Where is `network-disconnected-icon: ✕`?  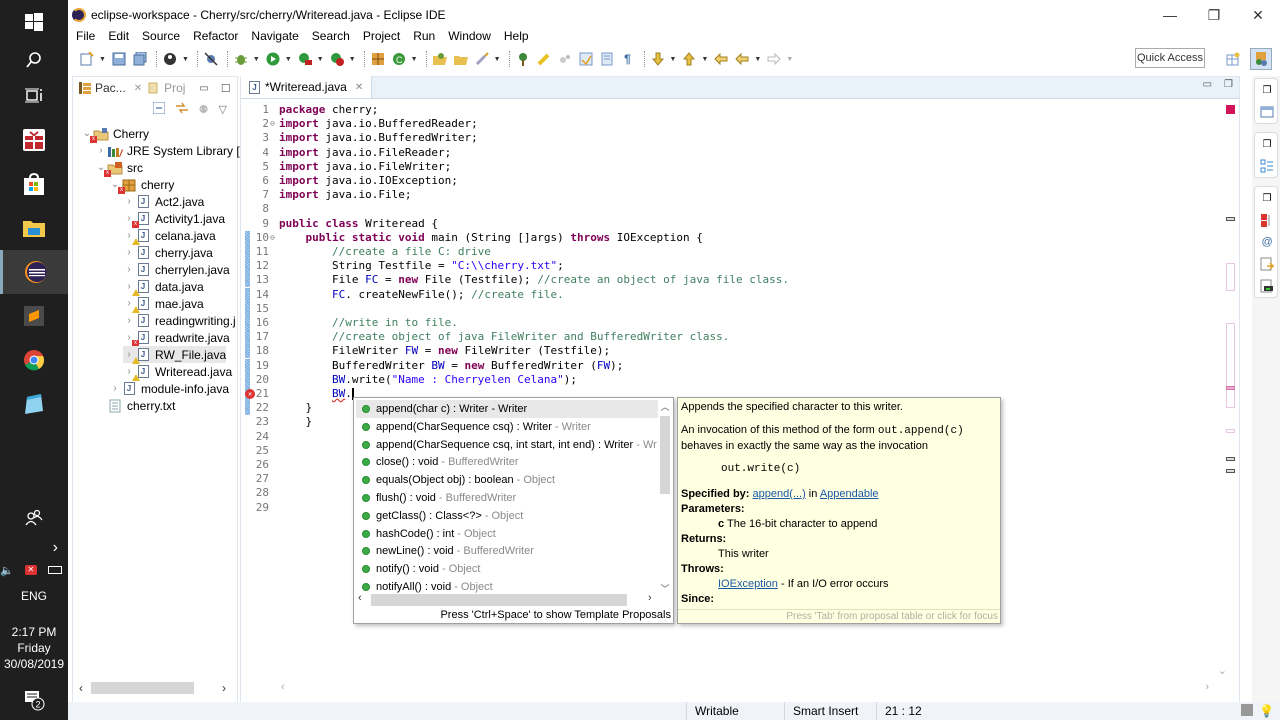
network-disconnected-icon: ✕ is located at coordinates (30, 570).